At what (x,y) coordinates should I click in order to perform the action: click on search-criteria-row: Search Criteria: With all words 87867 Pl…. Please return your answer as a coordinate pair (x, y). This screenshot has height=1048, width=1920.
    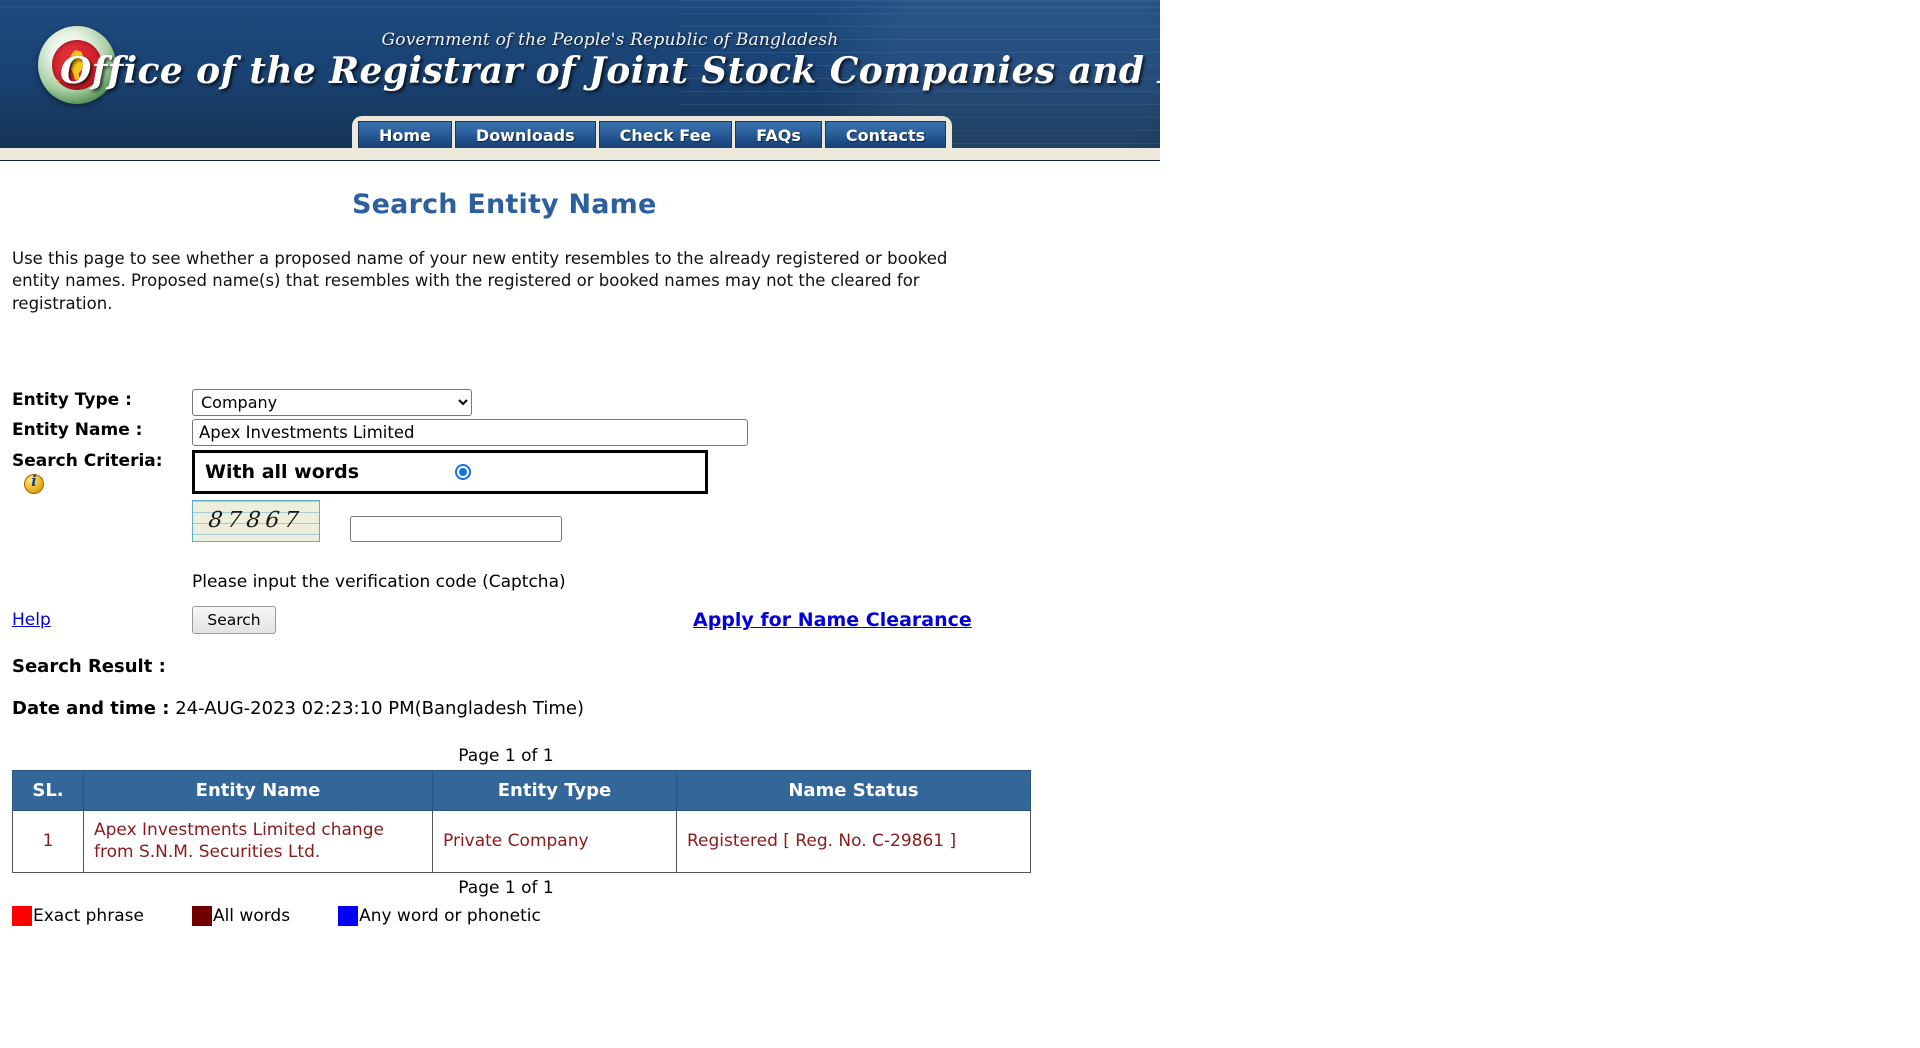
    Looking at the image, I should click on (966, 521).